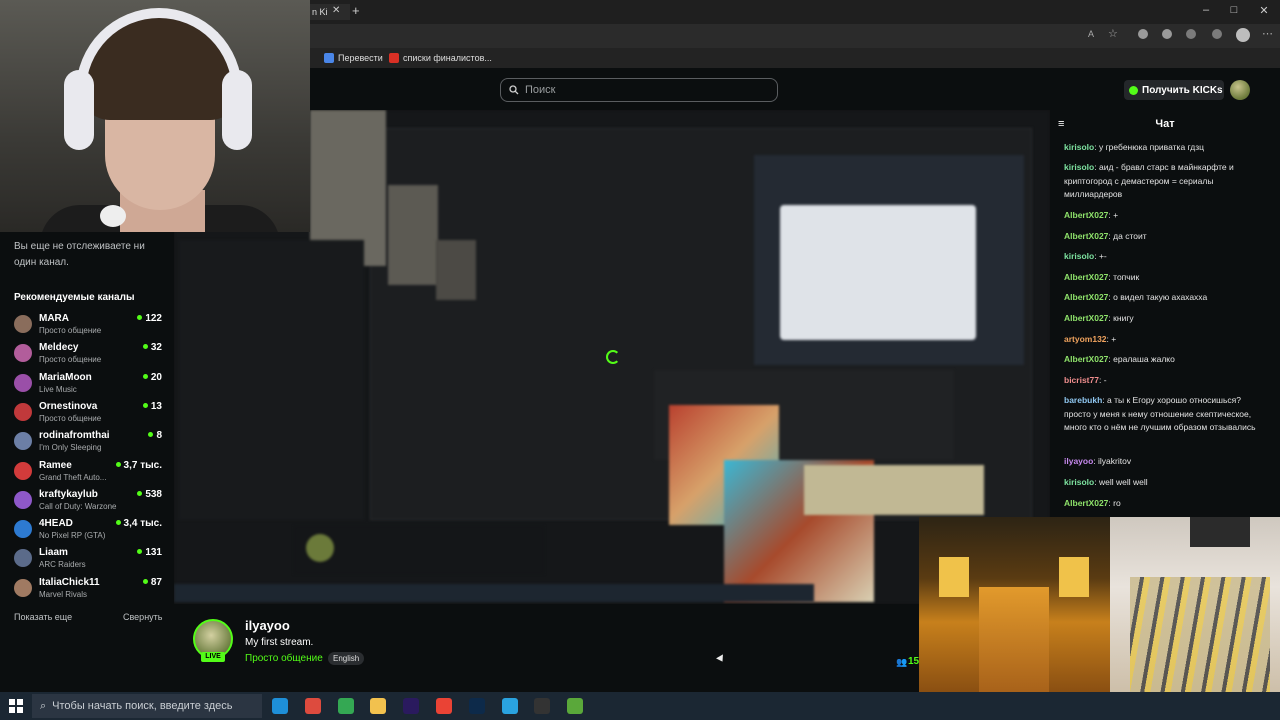  I want to click on new-tab-icon: +, so click(356, 10).